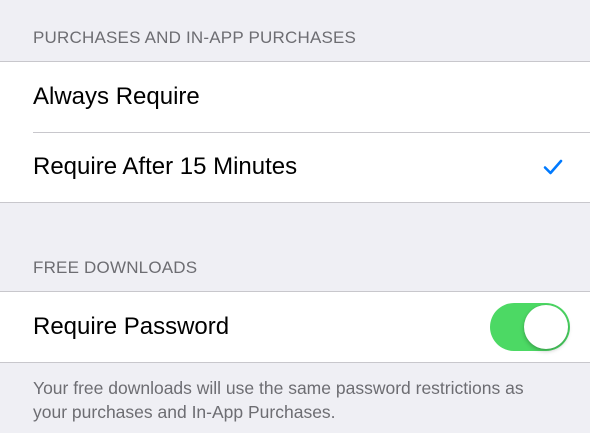 This screenshot has width=590, height=433. I want to click on checkmark-icon, so click(553, 167).